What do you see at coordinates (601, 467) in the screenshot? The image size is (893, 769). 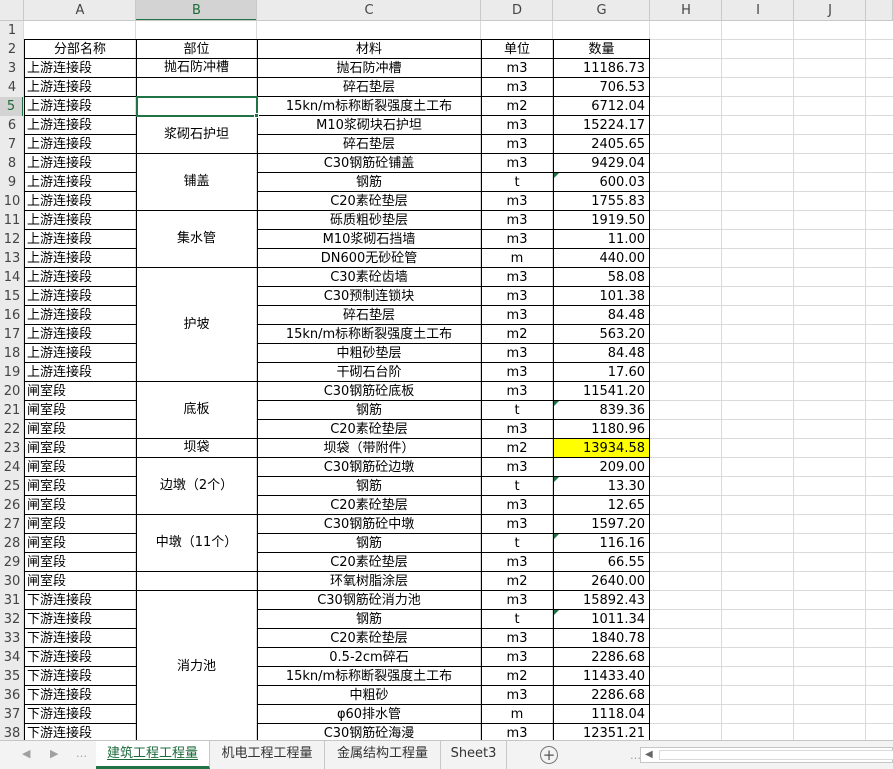 I see `cell-quantity: 209.00` at bounding box center [601, 467].